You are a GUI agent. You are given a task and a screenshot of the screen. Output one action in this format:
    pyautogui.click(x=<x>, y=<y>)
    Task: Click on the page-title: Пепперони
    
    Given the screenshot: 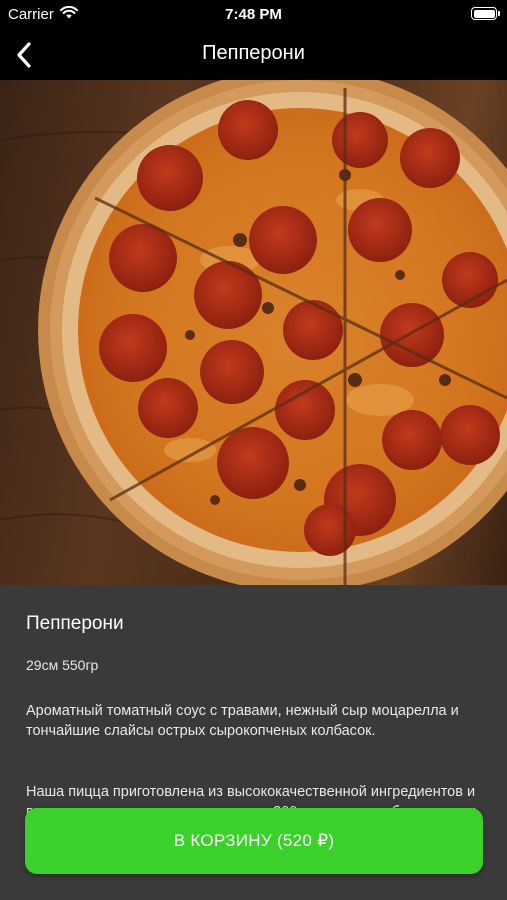 What is the action you would take?
    pyautogui.click(x=253, y=53)
    